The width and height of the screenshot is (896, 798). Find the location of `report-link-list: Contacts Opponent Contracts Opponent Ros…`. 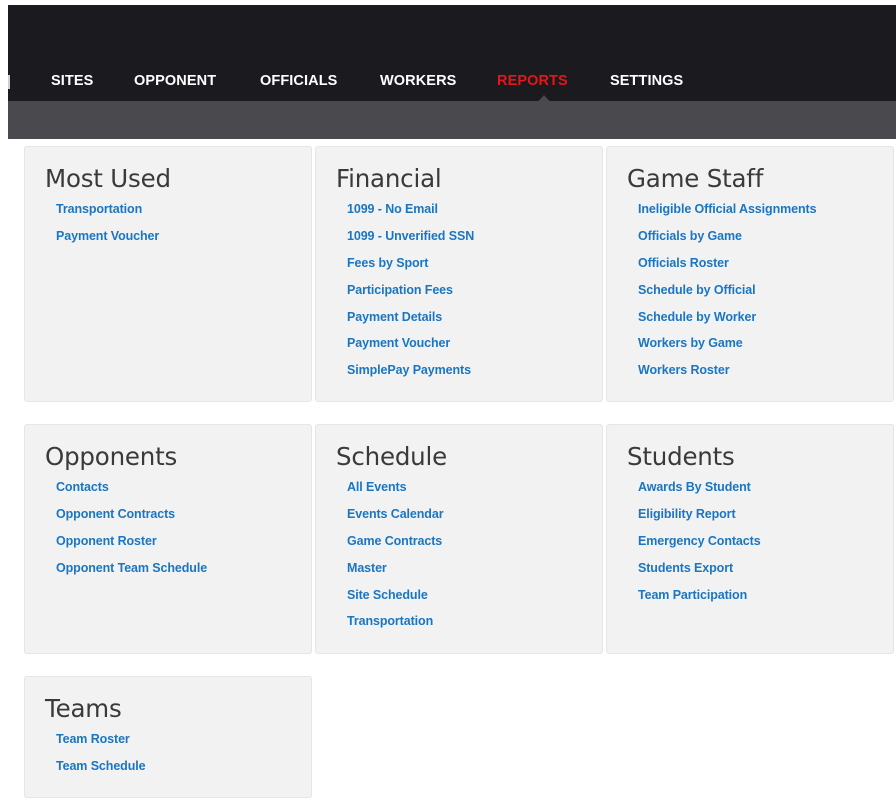

report-link-list: Contacts Opponent Contracts Opponent Ros… is located at coordinates (131, 532).